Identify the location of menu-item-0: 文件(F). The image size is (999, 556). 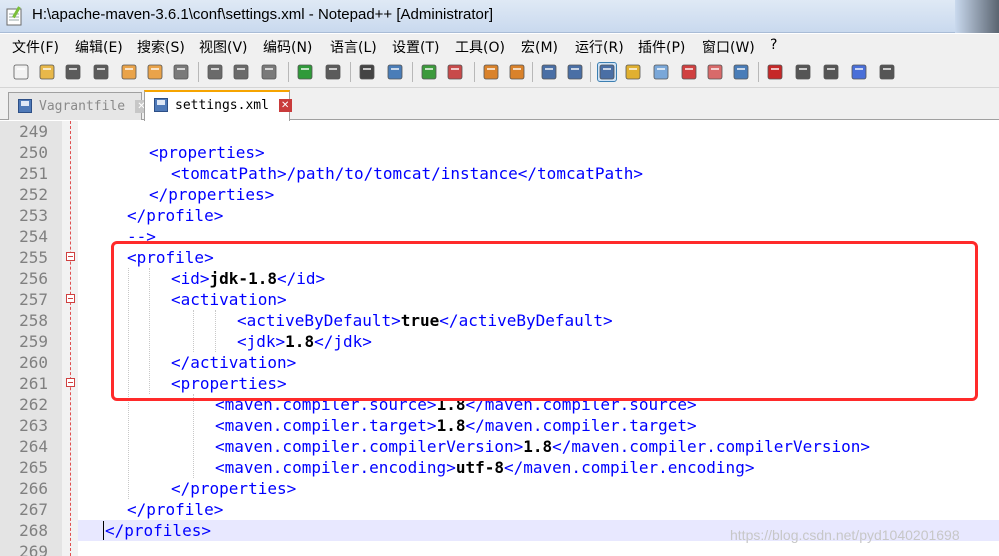
(35, 47).